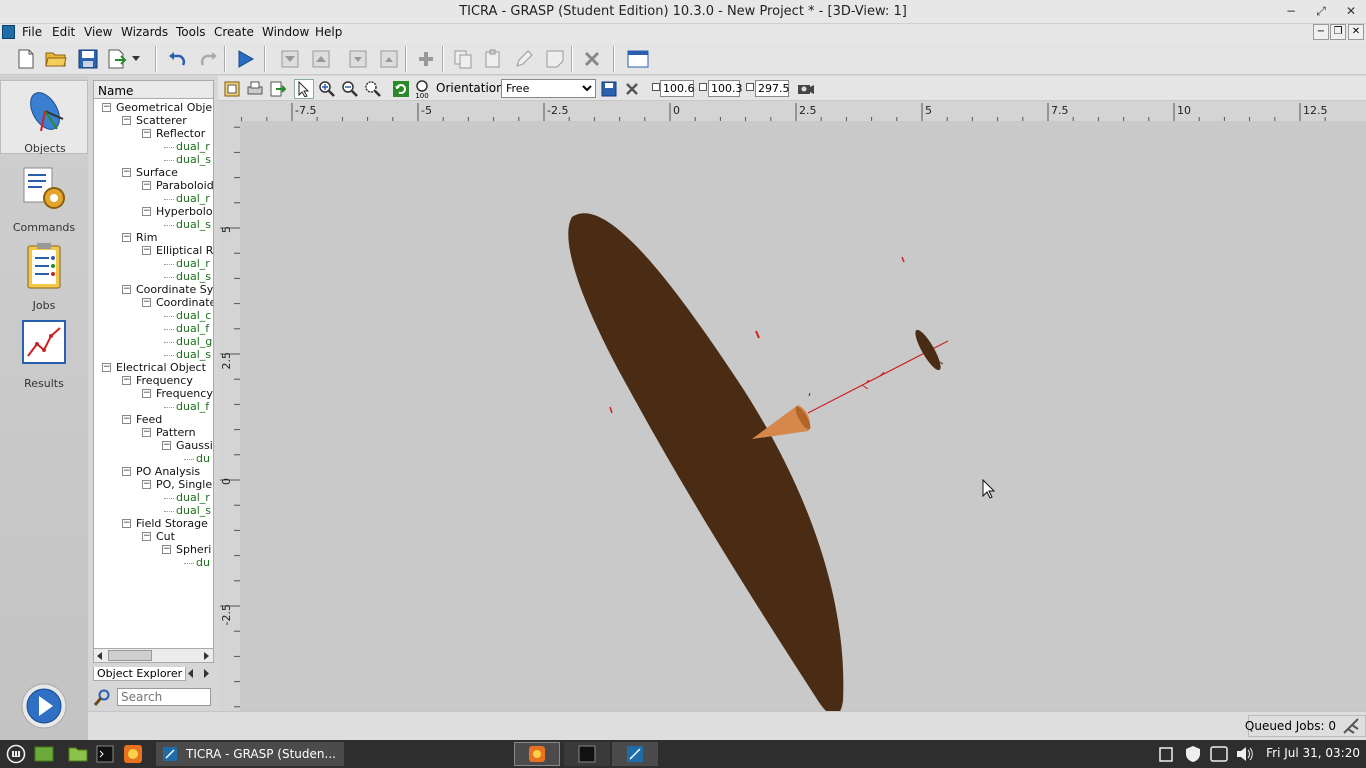 This screenshot has height=768, width=1366. I want to click on sidebar-item-objects: Objects, so click(44, 117).